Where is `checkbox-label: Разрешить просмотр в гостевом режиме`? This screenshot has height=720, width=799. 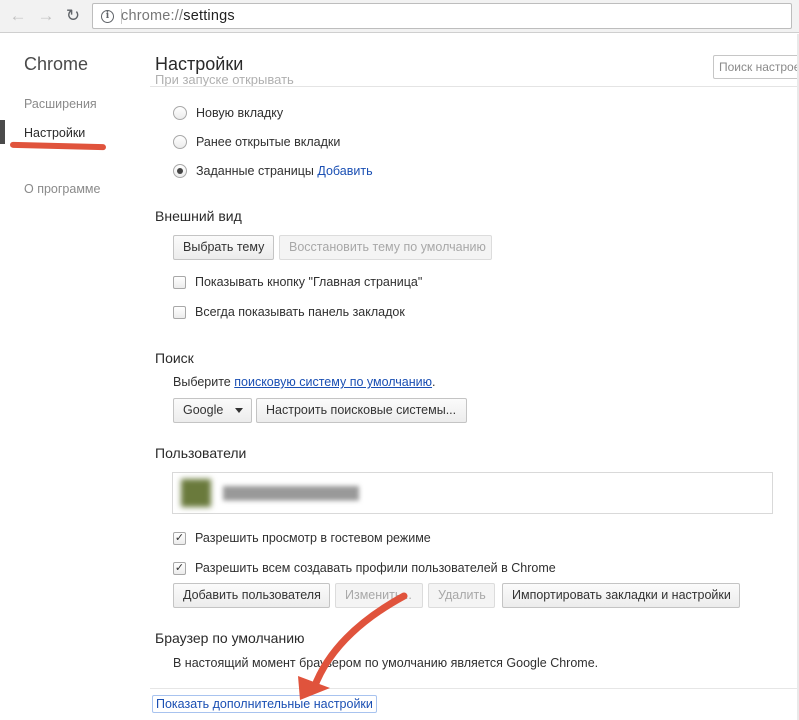 checkbox-label: Разрешить просмотр в гостевом режиме is located at coordinates (313, 538).